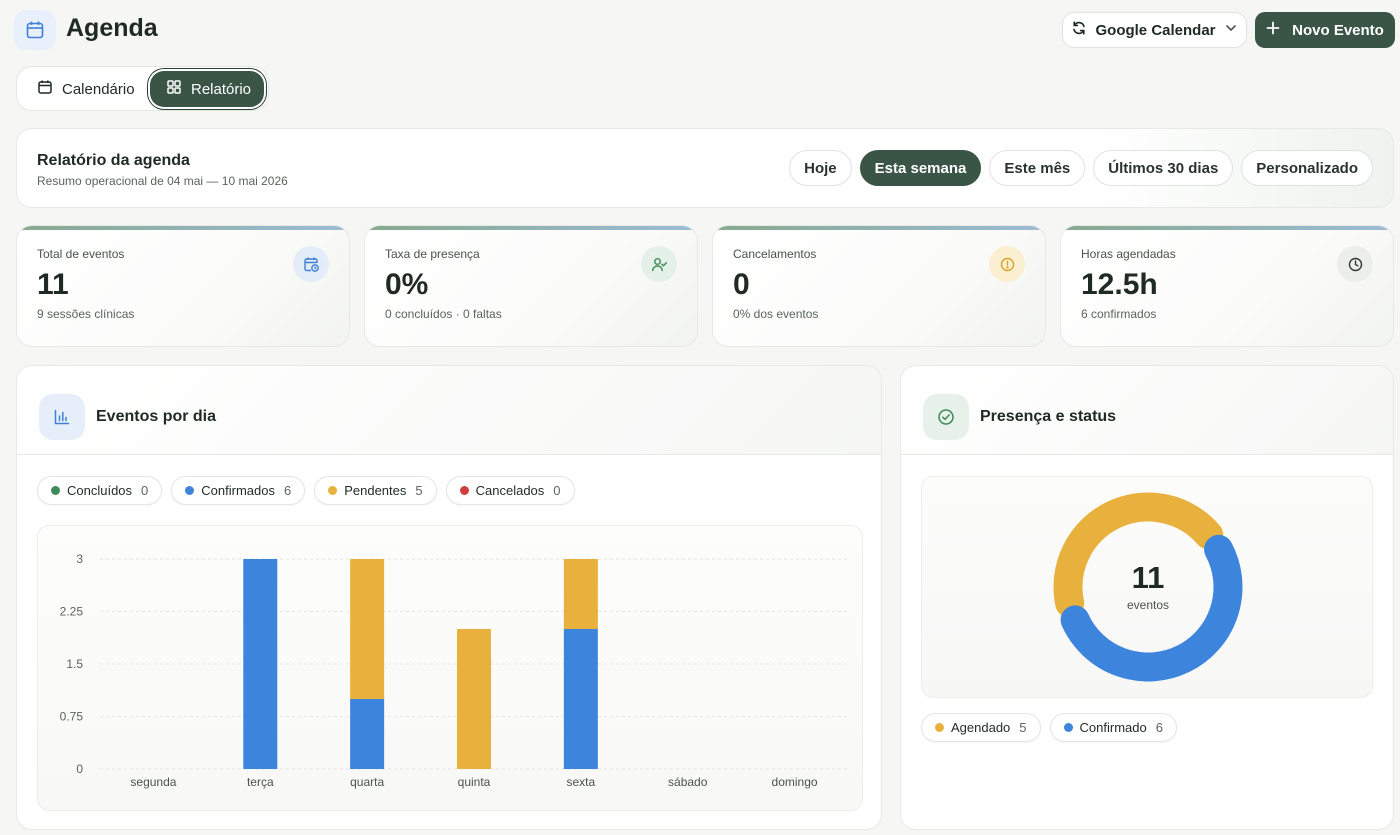 The width and height of the screenshot is (1400, 835). Describe the element at coordinates (474, 782) in the screenshot. I see `x-tick-label: quinta` at that location.